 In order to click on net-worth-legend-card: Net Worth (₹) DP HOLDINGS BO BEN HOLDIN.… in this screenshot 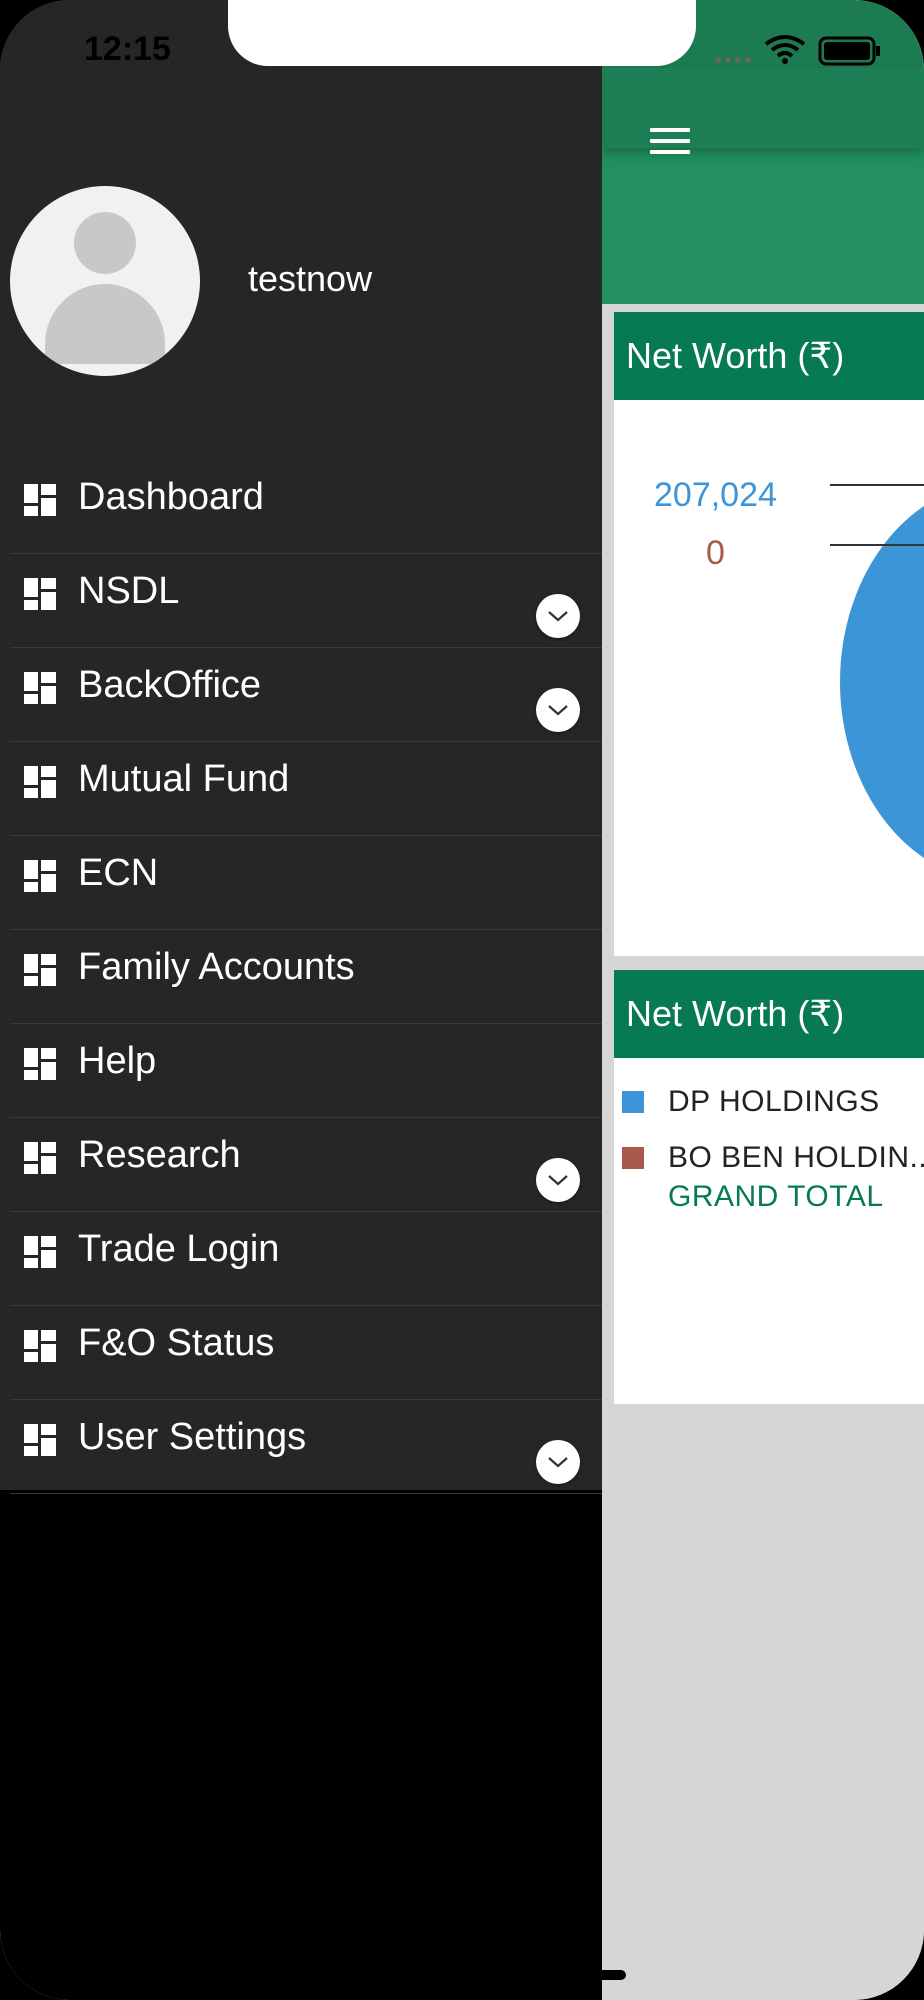, I will do `click(769, 1187)`.